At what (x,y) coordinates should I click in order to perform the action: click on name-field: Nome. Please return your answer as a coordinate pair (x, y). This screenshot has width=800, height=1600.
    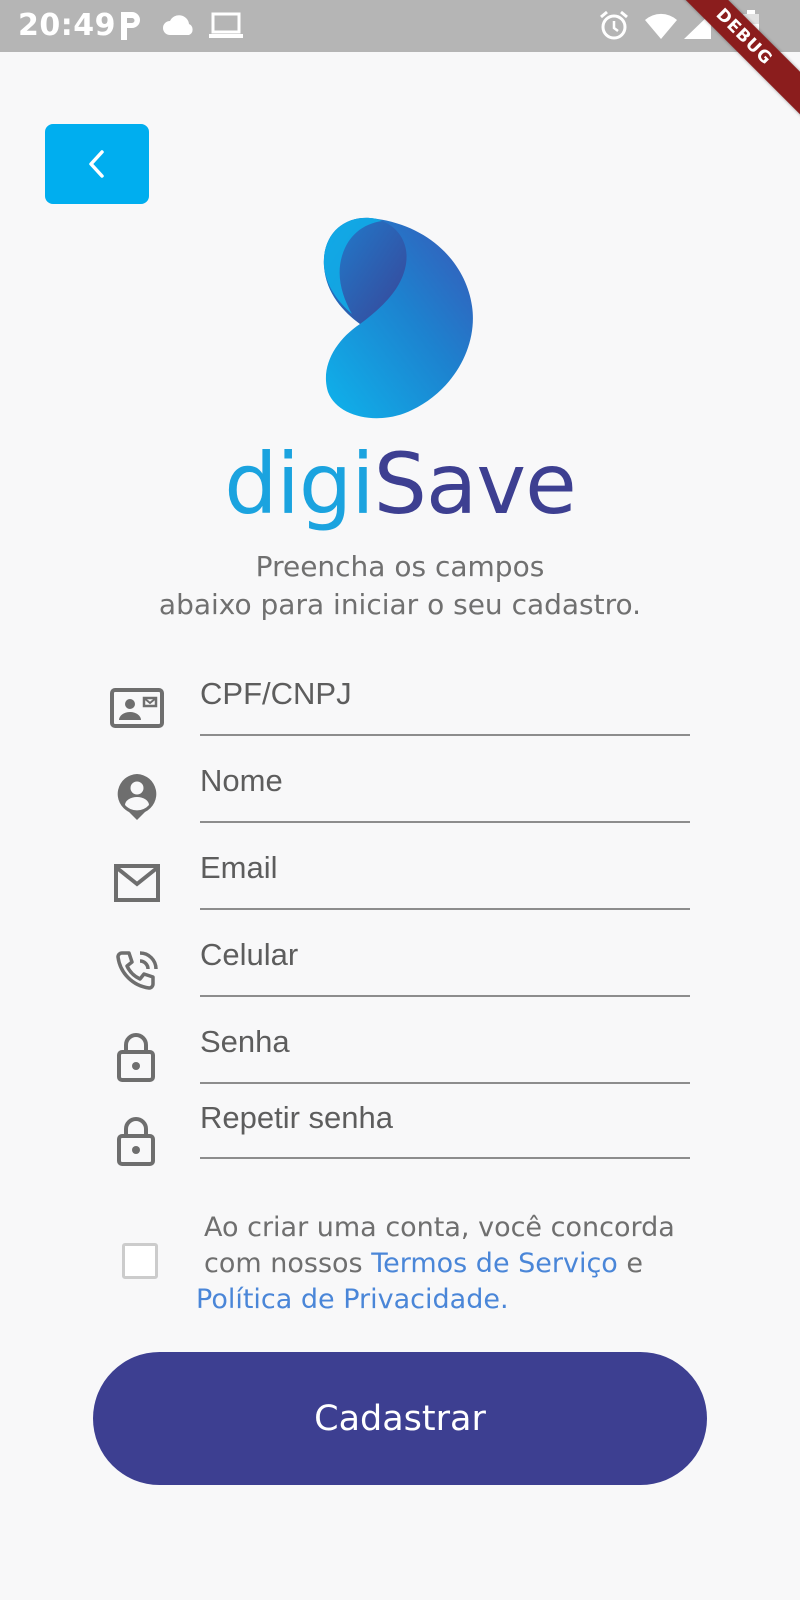
    Looking at the image, I should click on (395, 798).